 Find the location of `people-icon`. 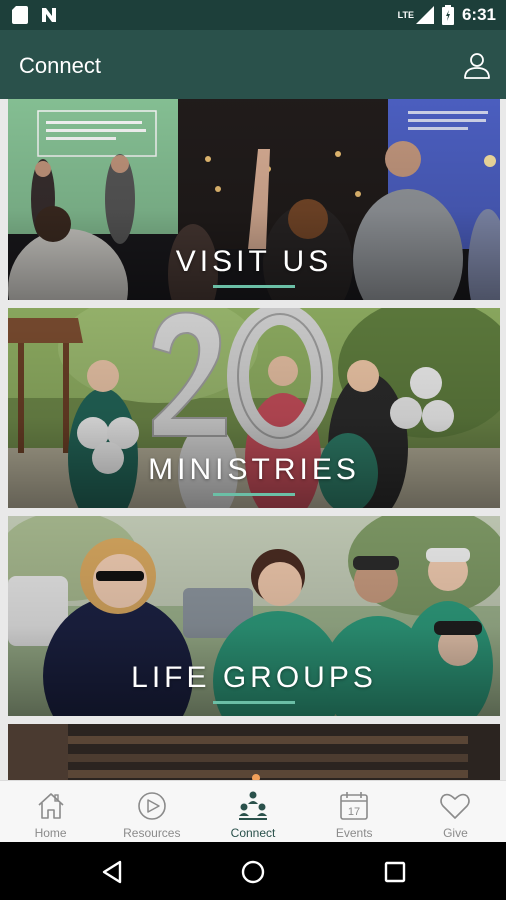

people-icon is located at coordinates (253, 805).